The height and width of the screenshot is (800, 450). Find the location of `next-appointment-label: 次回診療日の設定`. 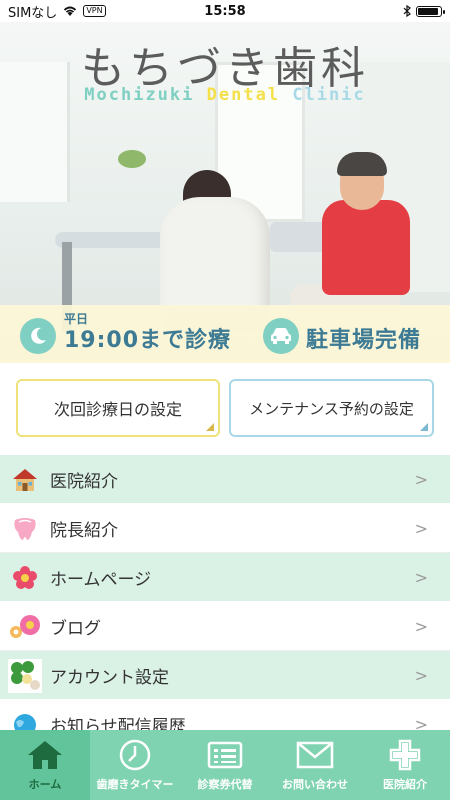

next-appointment-label: 次回診療日の設定 is located at coordinates (117, 409).